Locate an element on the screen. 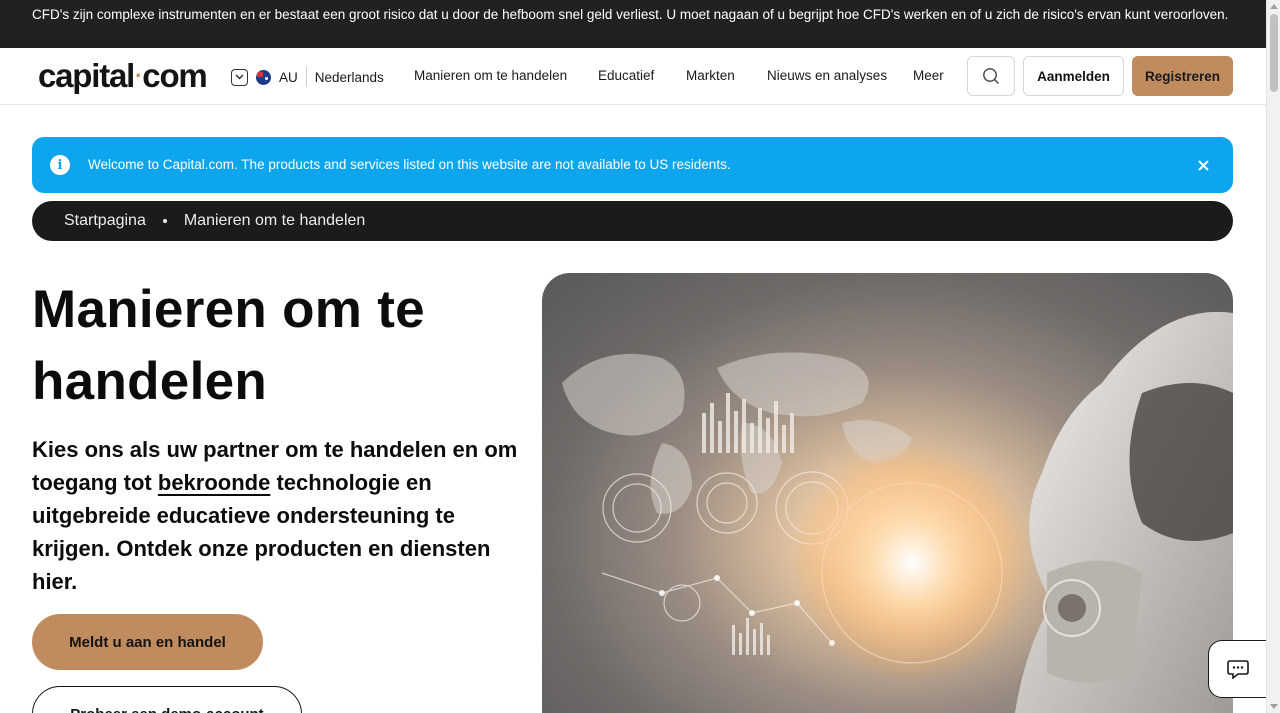 The width and height of the screenshot is (1280, 713). nav-item-news-analysis: Nieuws en analyses is located at coordinates (827, 75).